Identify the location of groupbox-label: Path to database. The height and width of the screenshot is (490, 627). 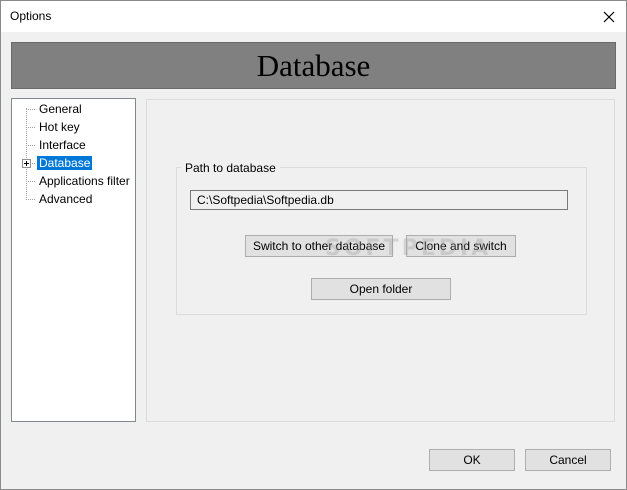
(230, 168).